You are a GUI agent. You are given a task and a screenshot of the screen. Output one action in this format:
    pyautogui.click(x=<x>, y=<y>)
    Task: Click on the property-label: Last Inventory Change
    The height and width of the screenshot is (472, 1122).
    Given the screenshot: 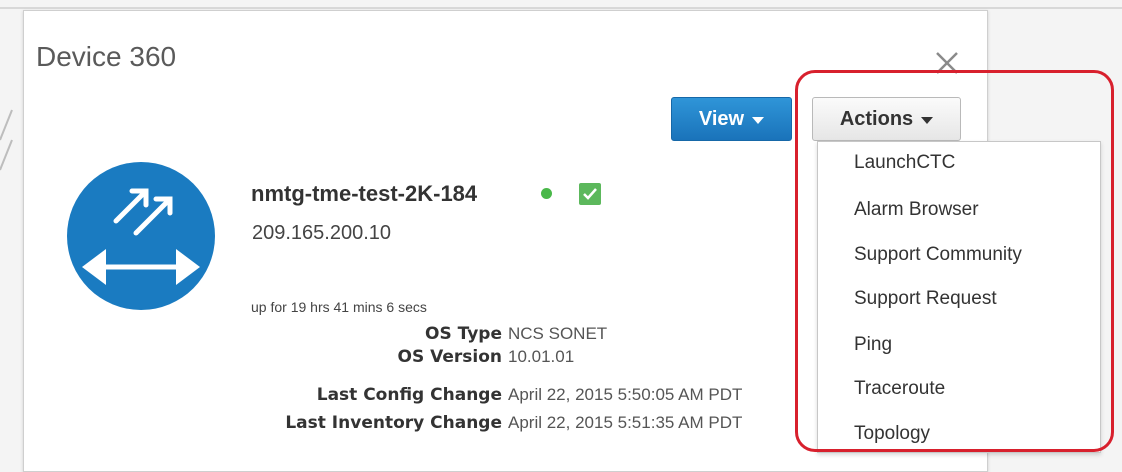 What is the action you would take?
    pyautogui.click(x=393, y=423)
    